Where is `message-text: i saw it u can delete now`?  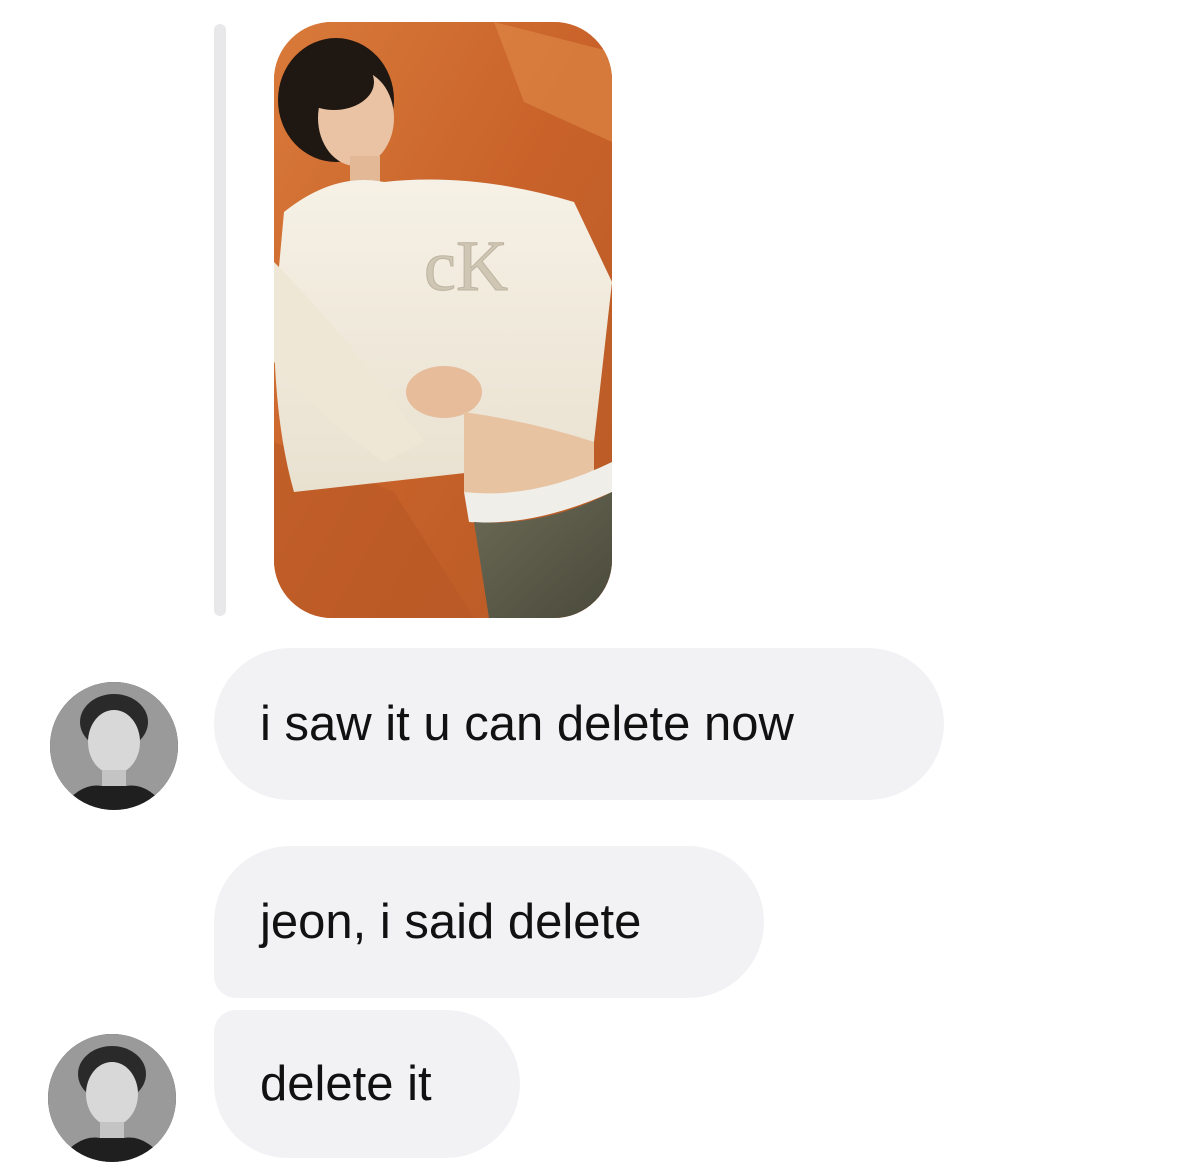
message-text: i saw it u can delete now is located at coordinates (527, 724).